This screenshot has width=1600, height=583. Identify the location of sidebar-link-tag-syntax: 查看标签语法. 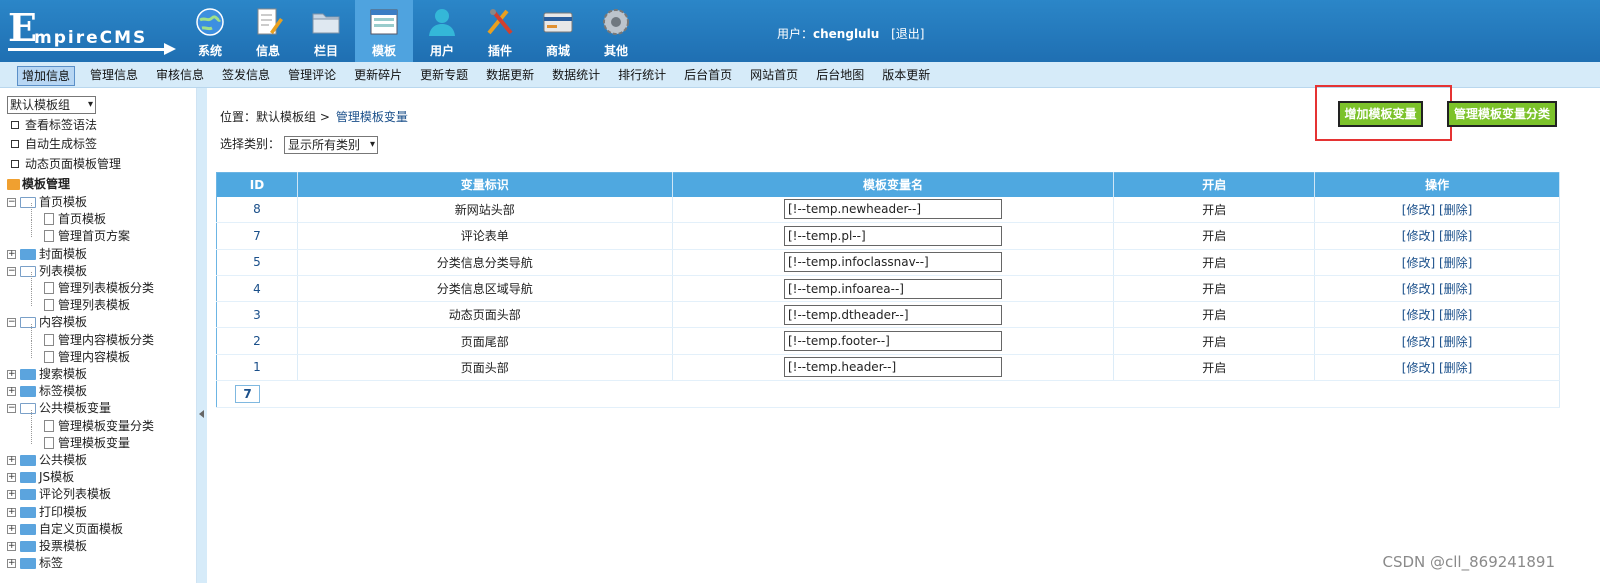
(54, 125).